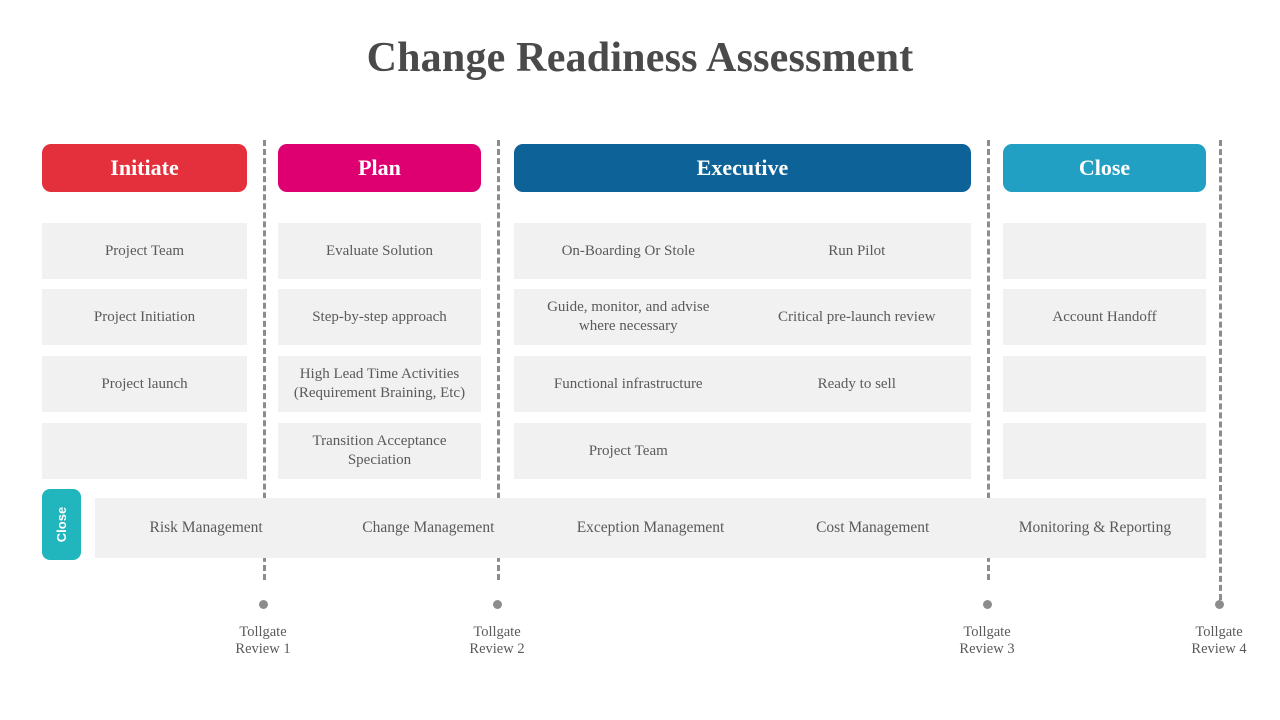 The image size is (1280, 720). I want to click on phase-header-close: Close, so click(1104, 168).